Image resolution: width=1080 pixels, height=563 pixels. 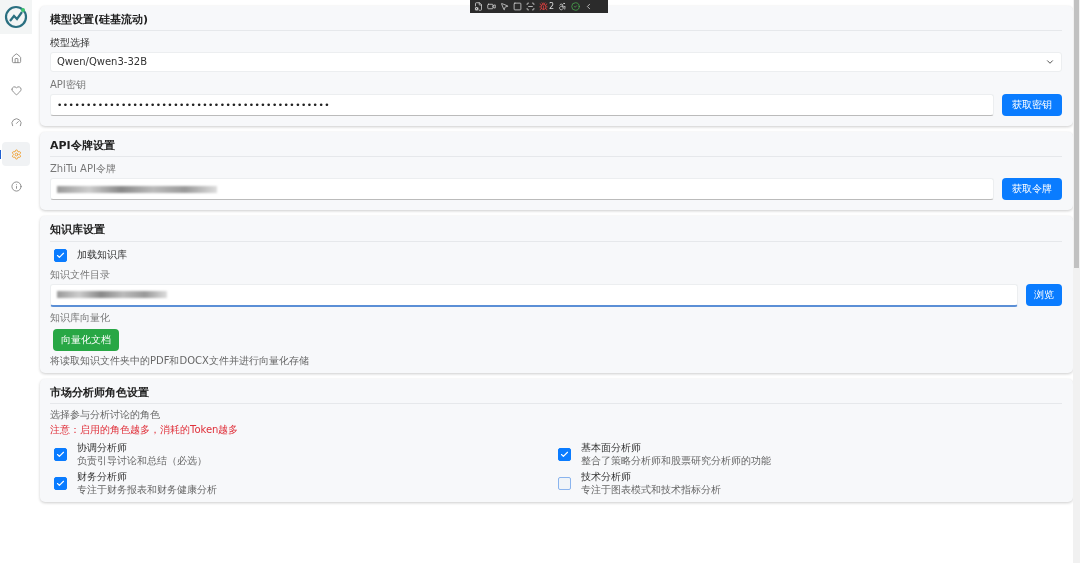 I want to click on api-key-field: •••••••••••••••••••••••••••••••••••••••••••••••, so click(x=522, y=105).